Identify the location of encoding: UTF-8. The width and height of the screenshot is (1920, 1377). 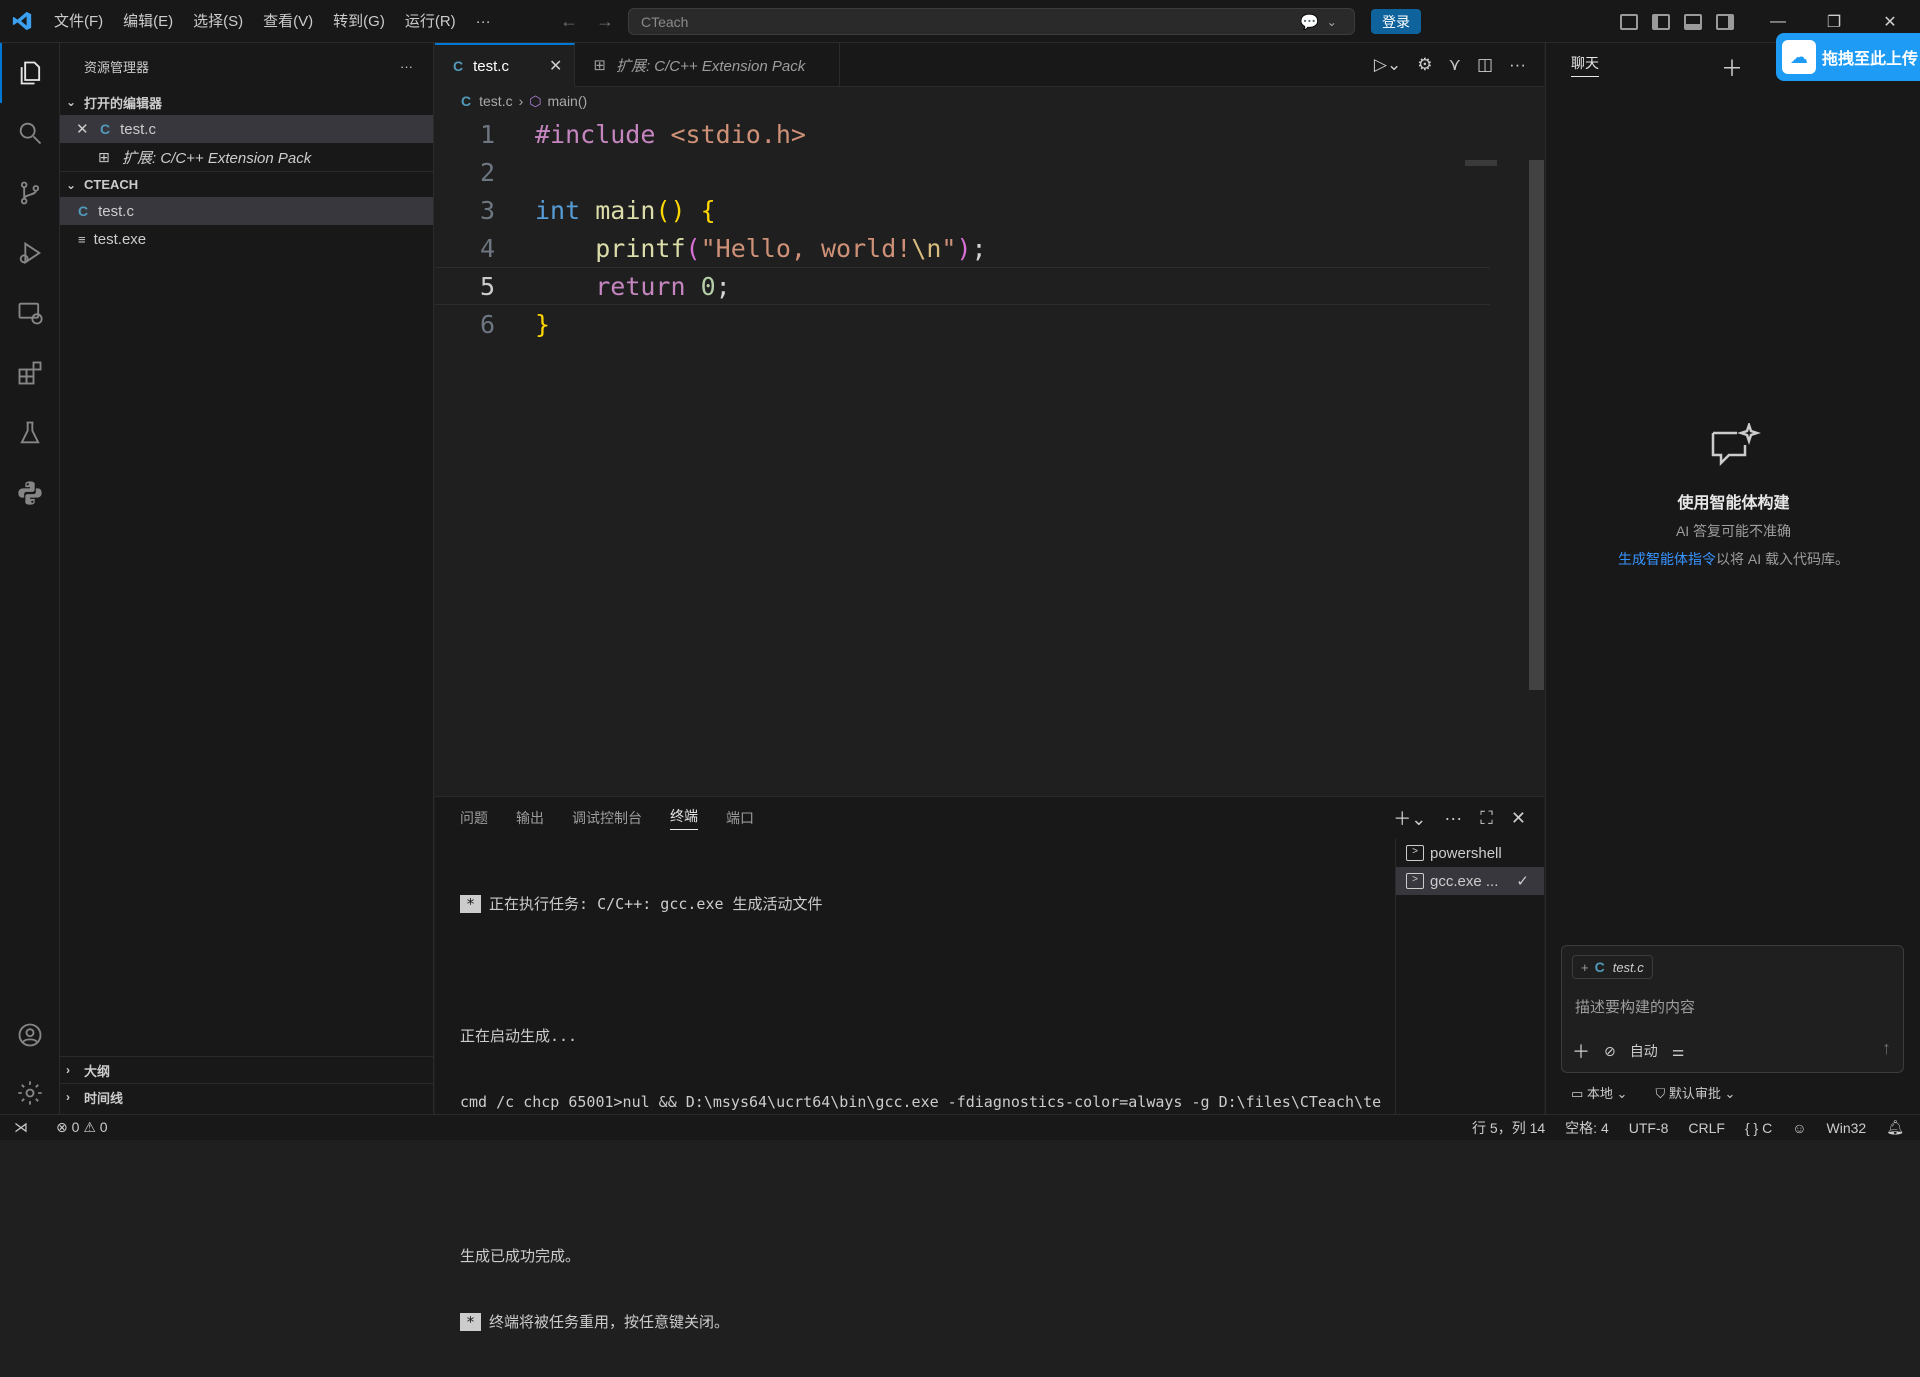
(1649, 1128).